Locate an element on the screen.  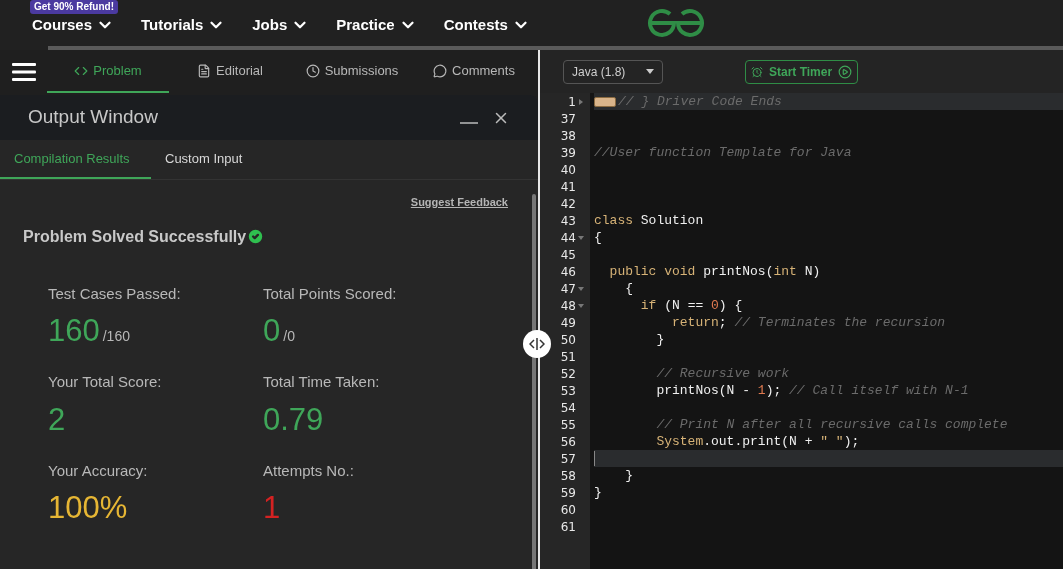
text-cursor is located at coordinates (594, 458).